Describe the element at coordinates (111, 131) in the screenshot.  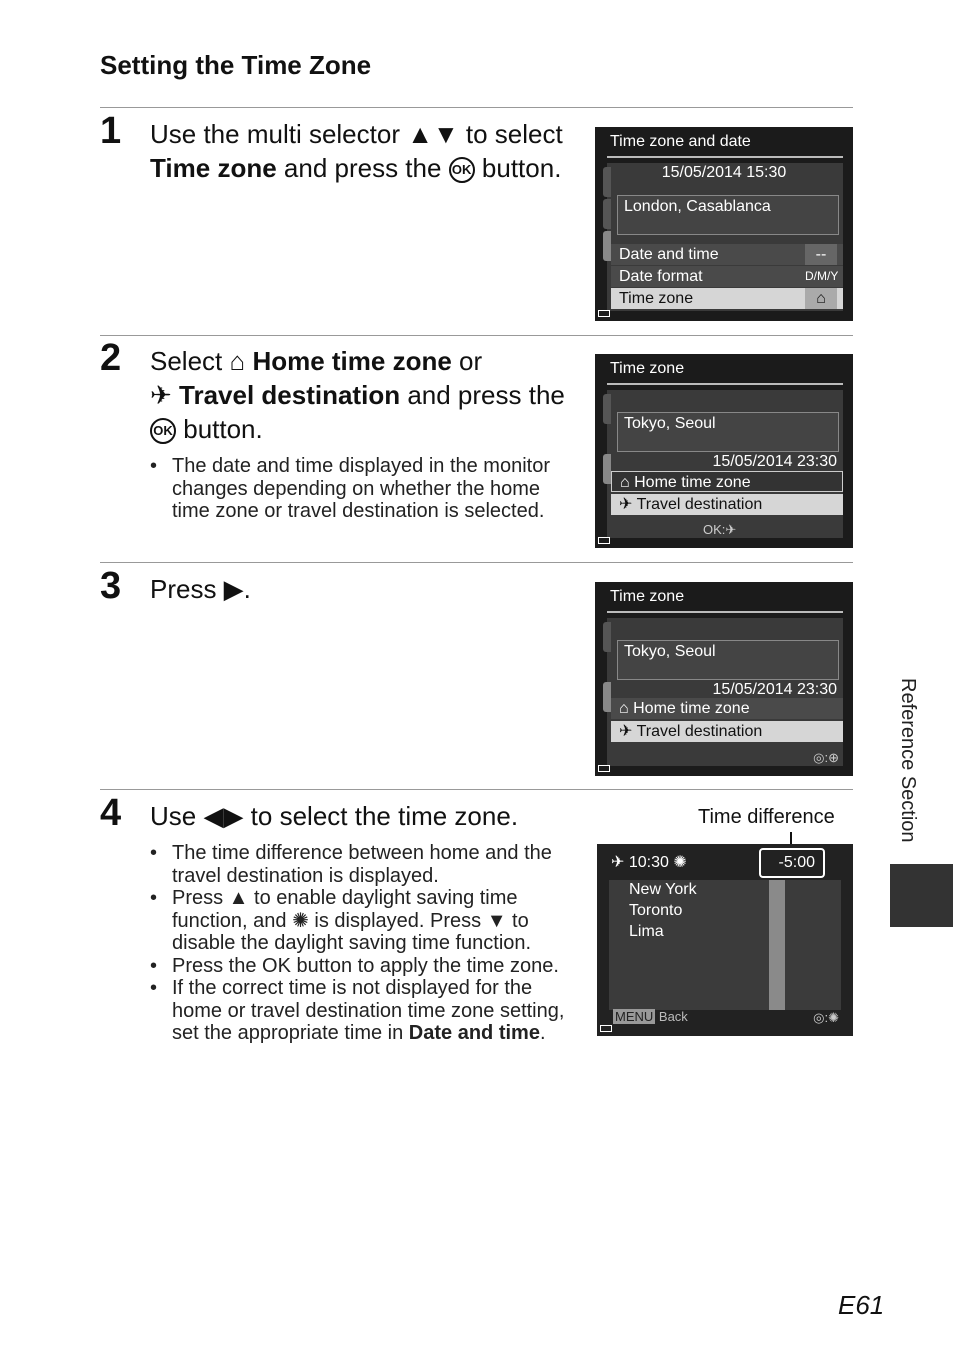
I see `step-number: 1` at that location.